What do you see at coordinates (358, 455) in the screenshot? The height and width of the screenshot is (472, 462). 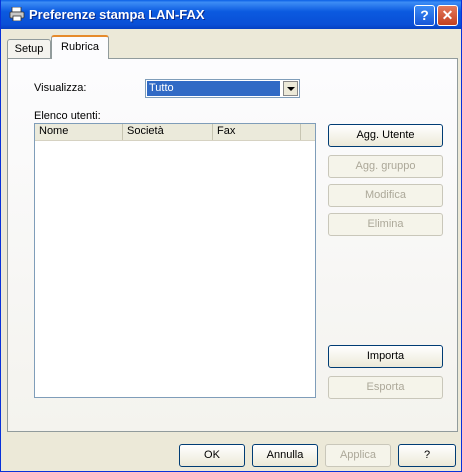 I see `apply-button: Applica` at bounding box center [358, 455].